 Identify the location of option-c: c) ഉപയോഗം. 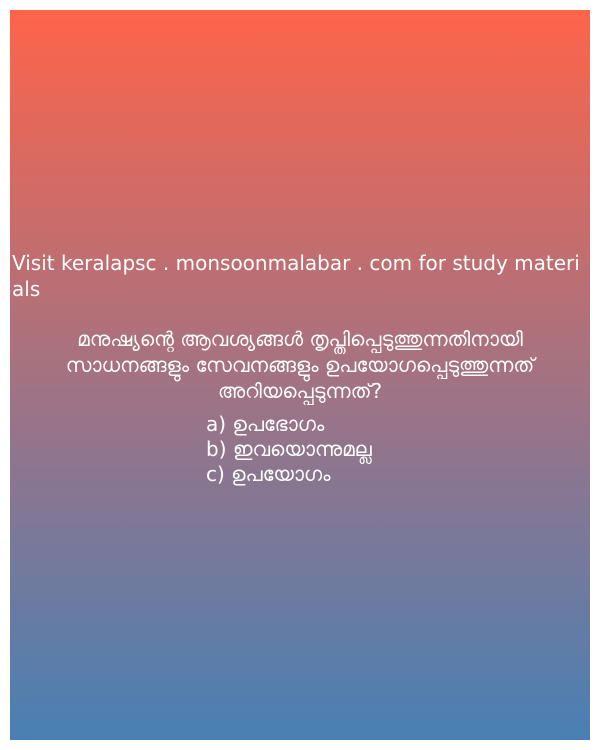
(268, 474).